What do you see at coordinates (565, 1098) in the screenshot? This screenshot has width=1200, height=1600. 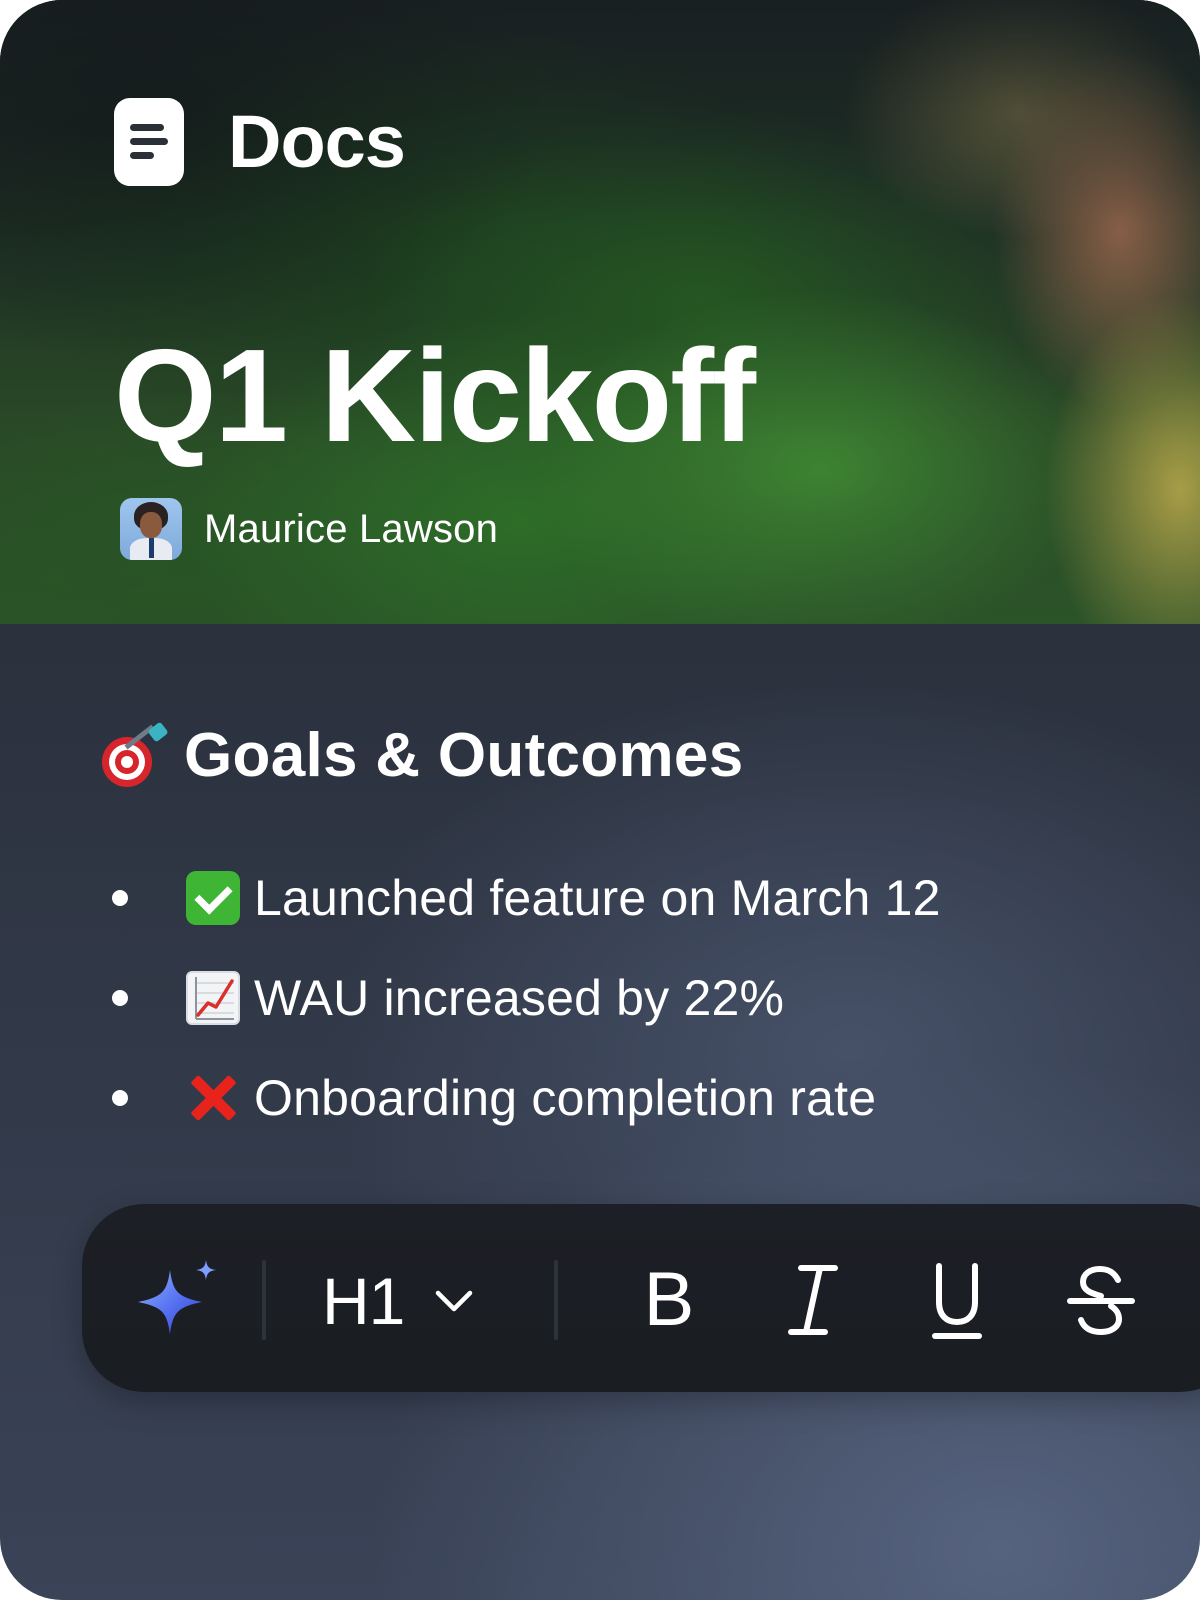 I see `list-item-text: Onboarding completion rate` at bounding box center [565, 1098].